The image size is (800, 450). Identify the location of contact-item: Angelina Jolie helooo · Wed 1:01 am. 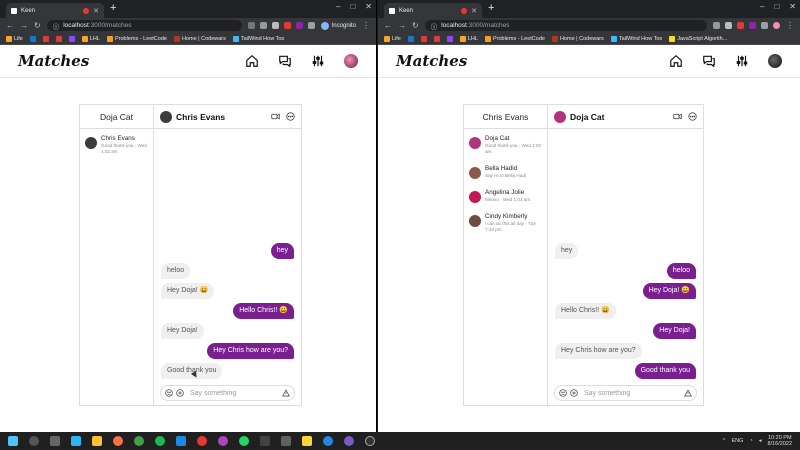
(505, 195).